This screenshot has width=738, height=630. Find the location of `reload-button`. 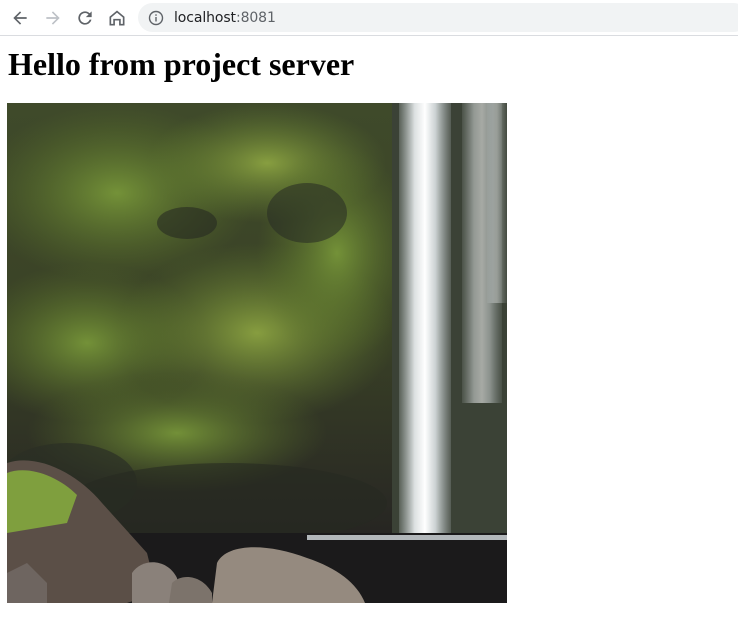

reload-button is located at coordinates (85, 18).